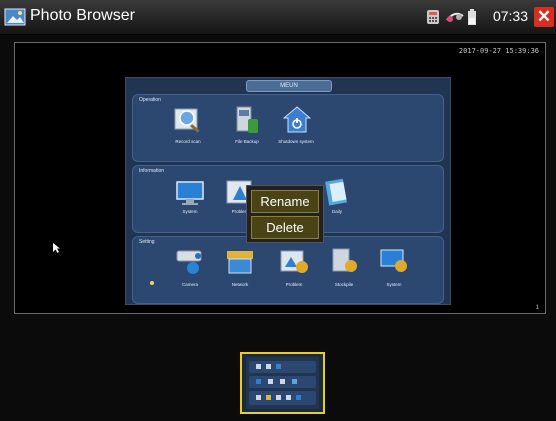  Describe the element at coordinates (285, 214) in the screenshot. I see `context-menu: Rename Delete` at that location.